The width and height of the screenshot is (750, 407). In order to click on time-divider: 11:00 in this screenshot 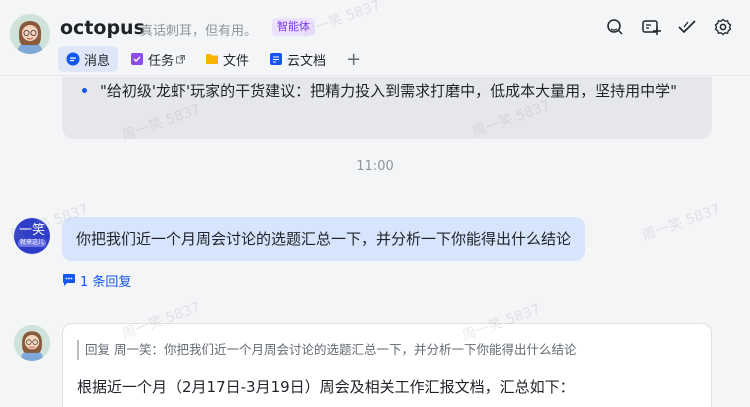, I will do `click(375, 166)`.